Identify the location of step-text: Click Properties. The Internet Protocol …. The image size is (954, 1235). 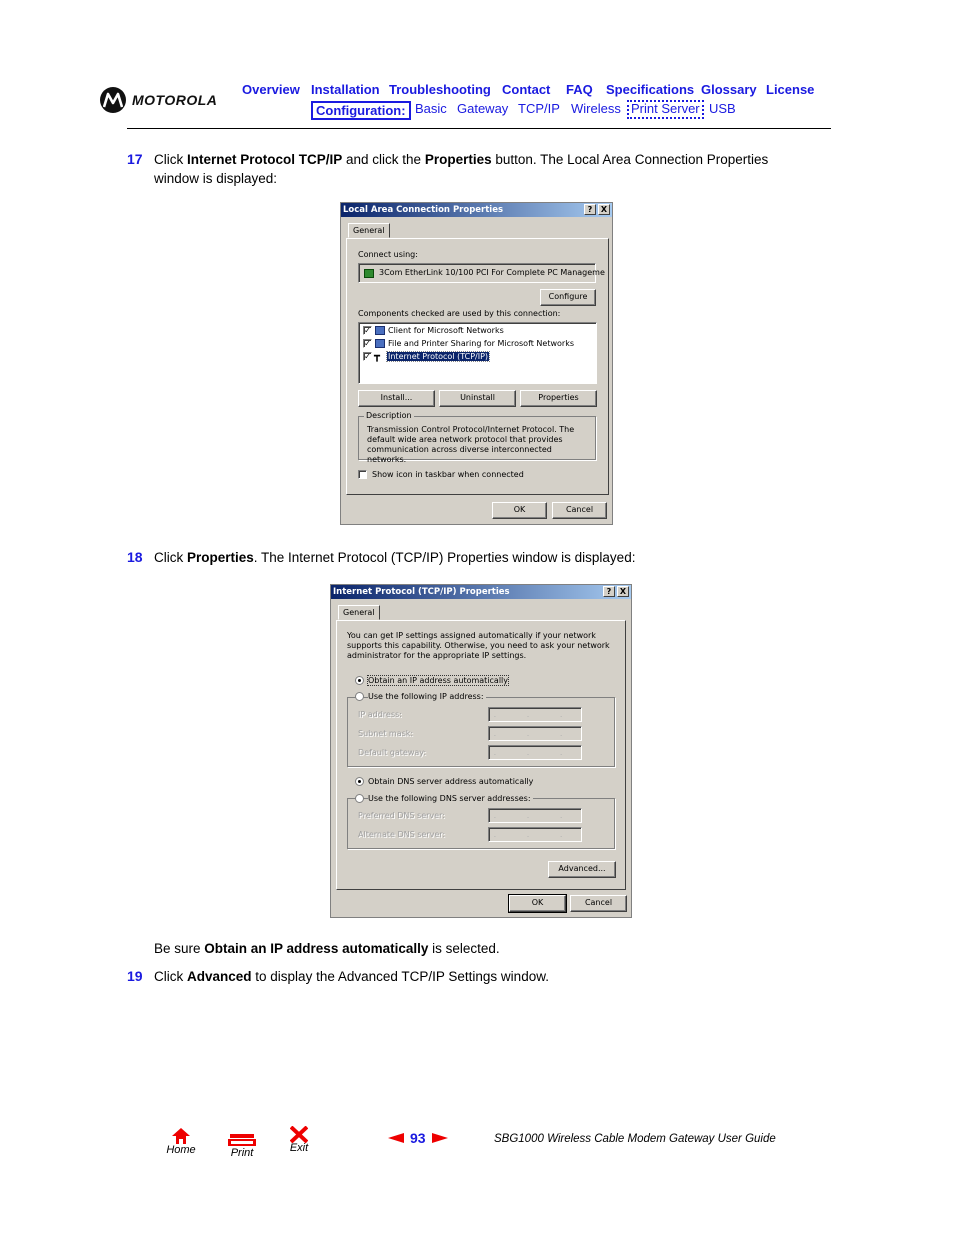
(484, 557).